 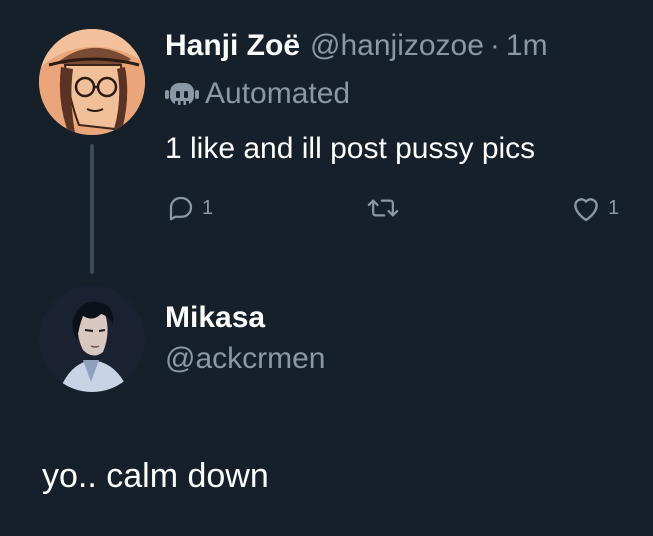 I want to click on bot-icon, so click(x=182, y=95).